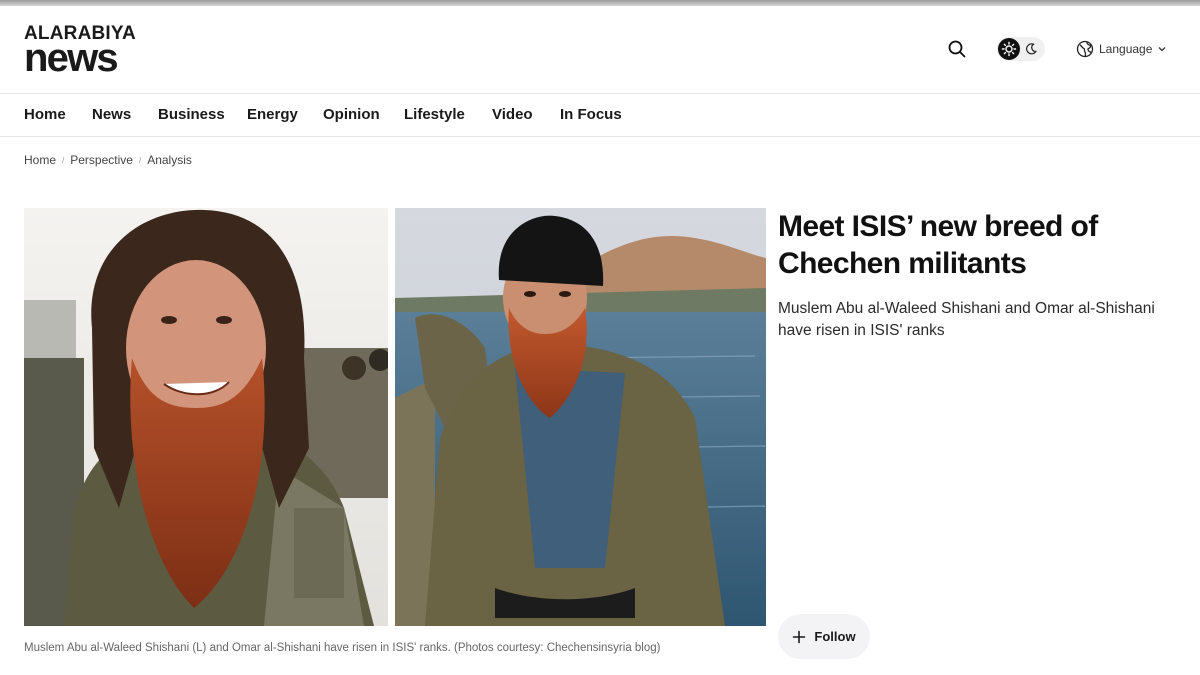 The height and width of the screenshot is (675, 1200). Describe the element at coordinates (1031, 49) in the screenshot. I see `moon-icon` at that location.